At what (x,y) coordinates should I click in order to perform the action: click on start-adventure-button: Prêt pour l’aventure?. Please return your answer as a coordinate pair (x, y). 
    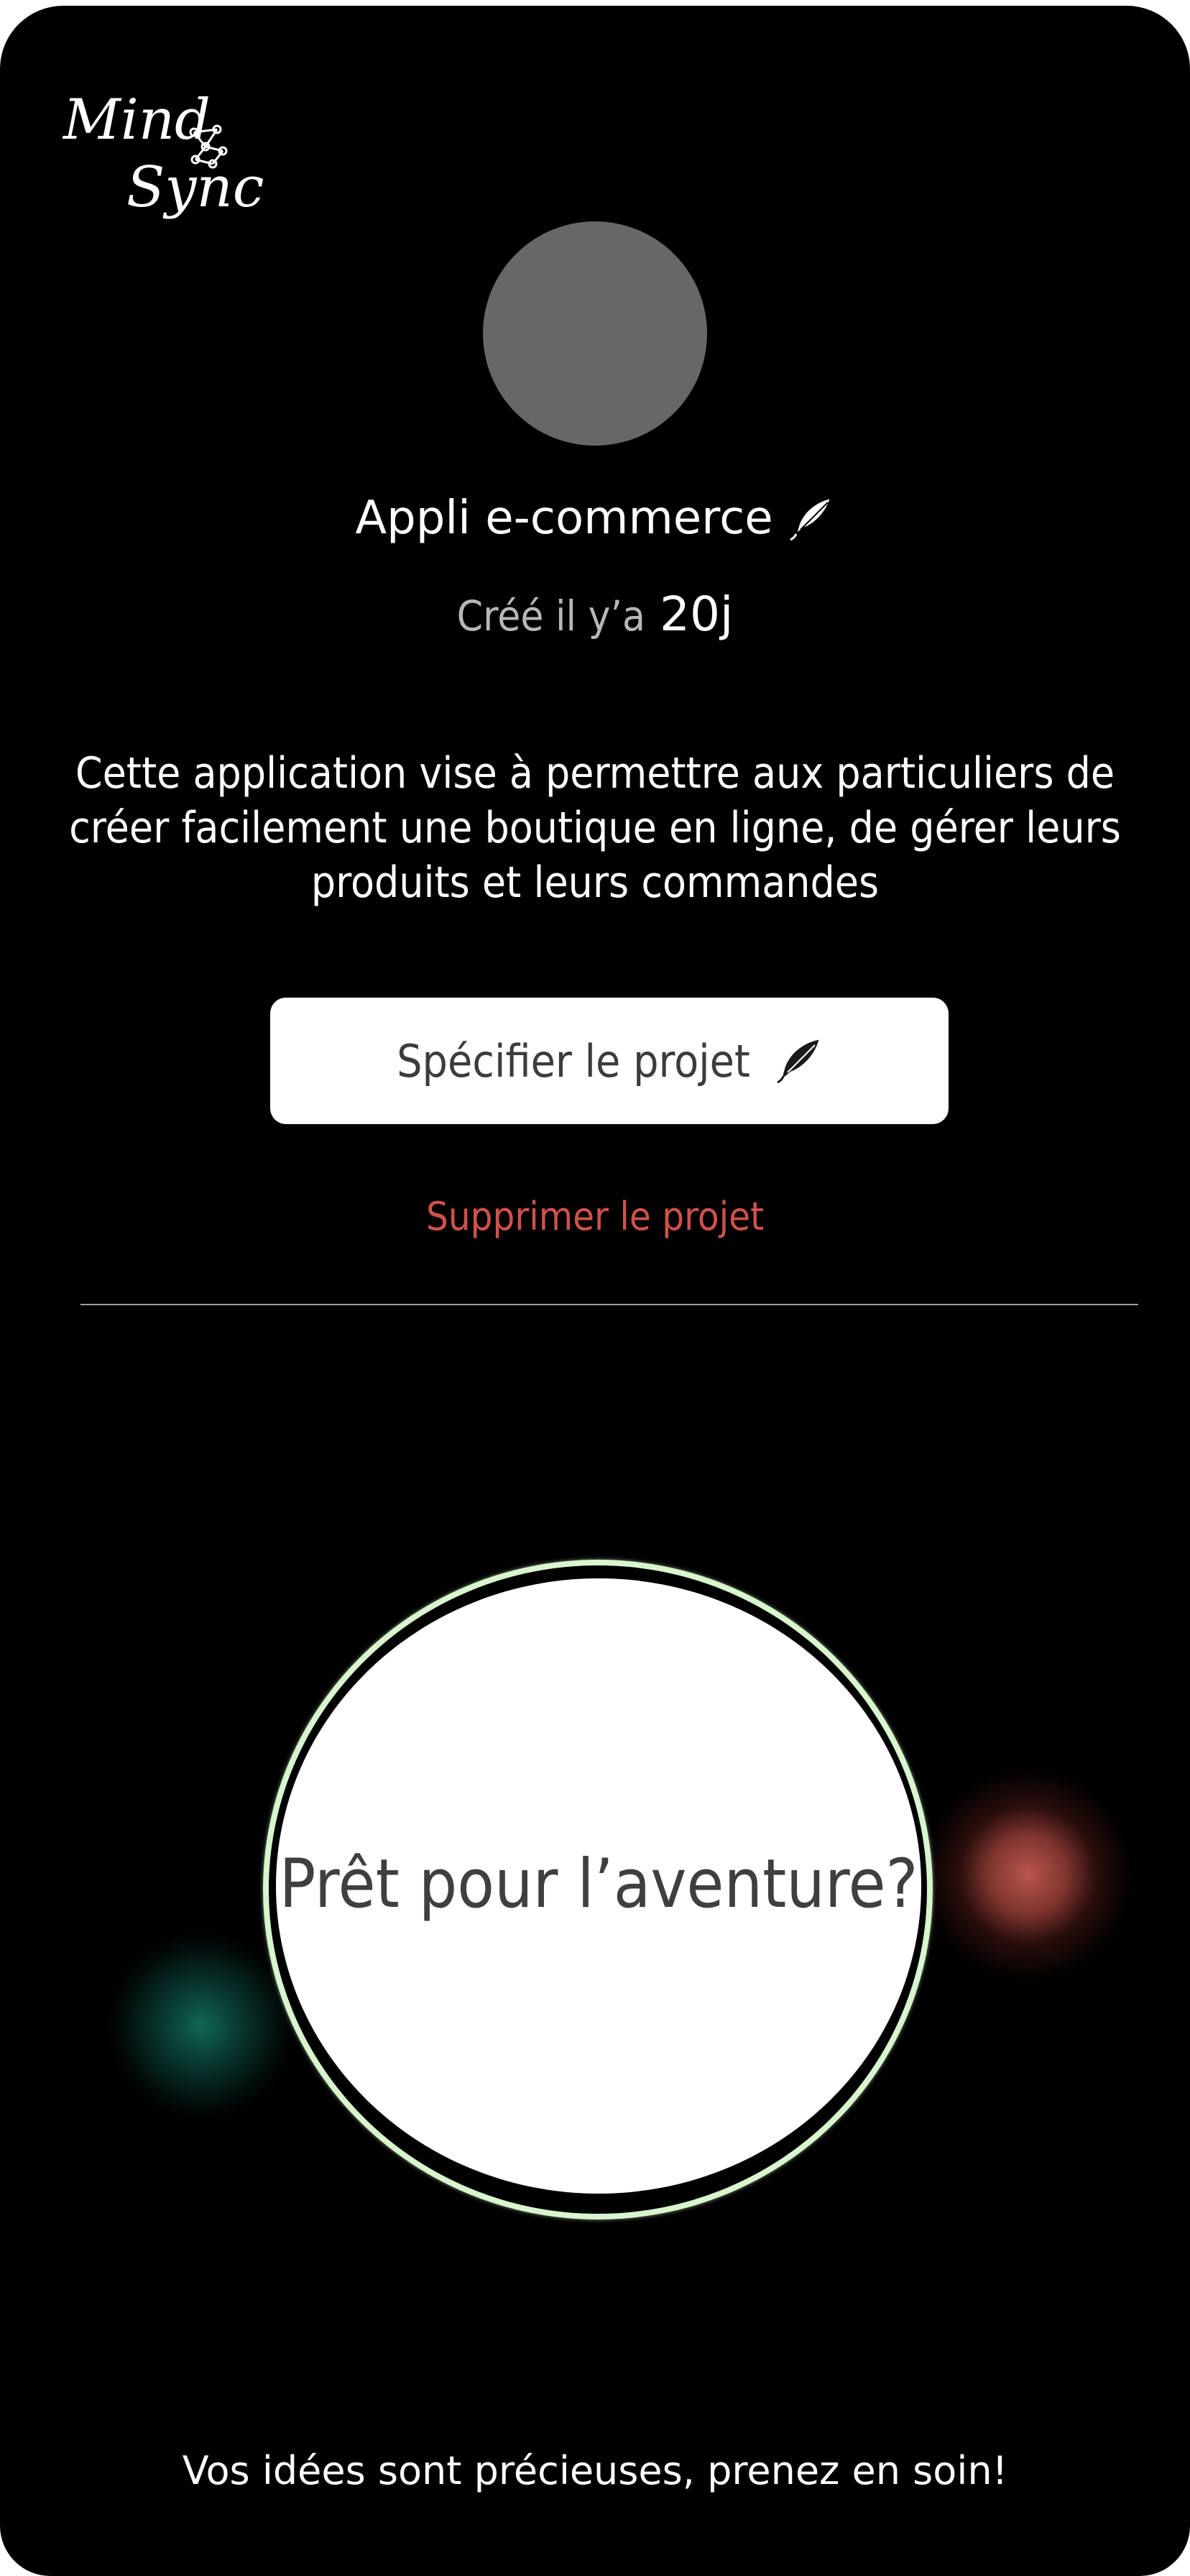
    Looking at the image, I should click on (598, 1886).